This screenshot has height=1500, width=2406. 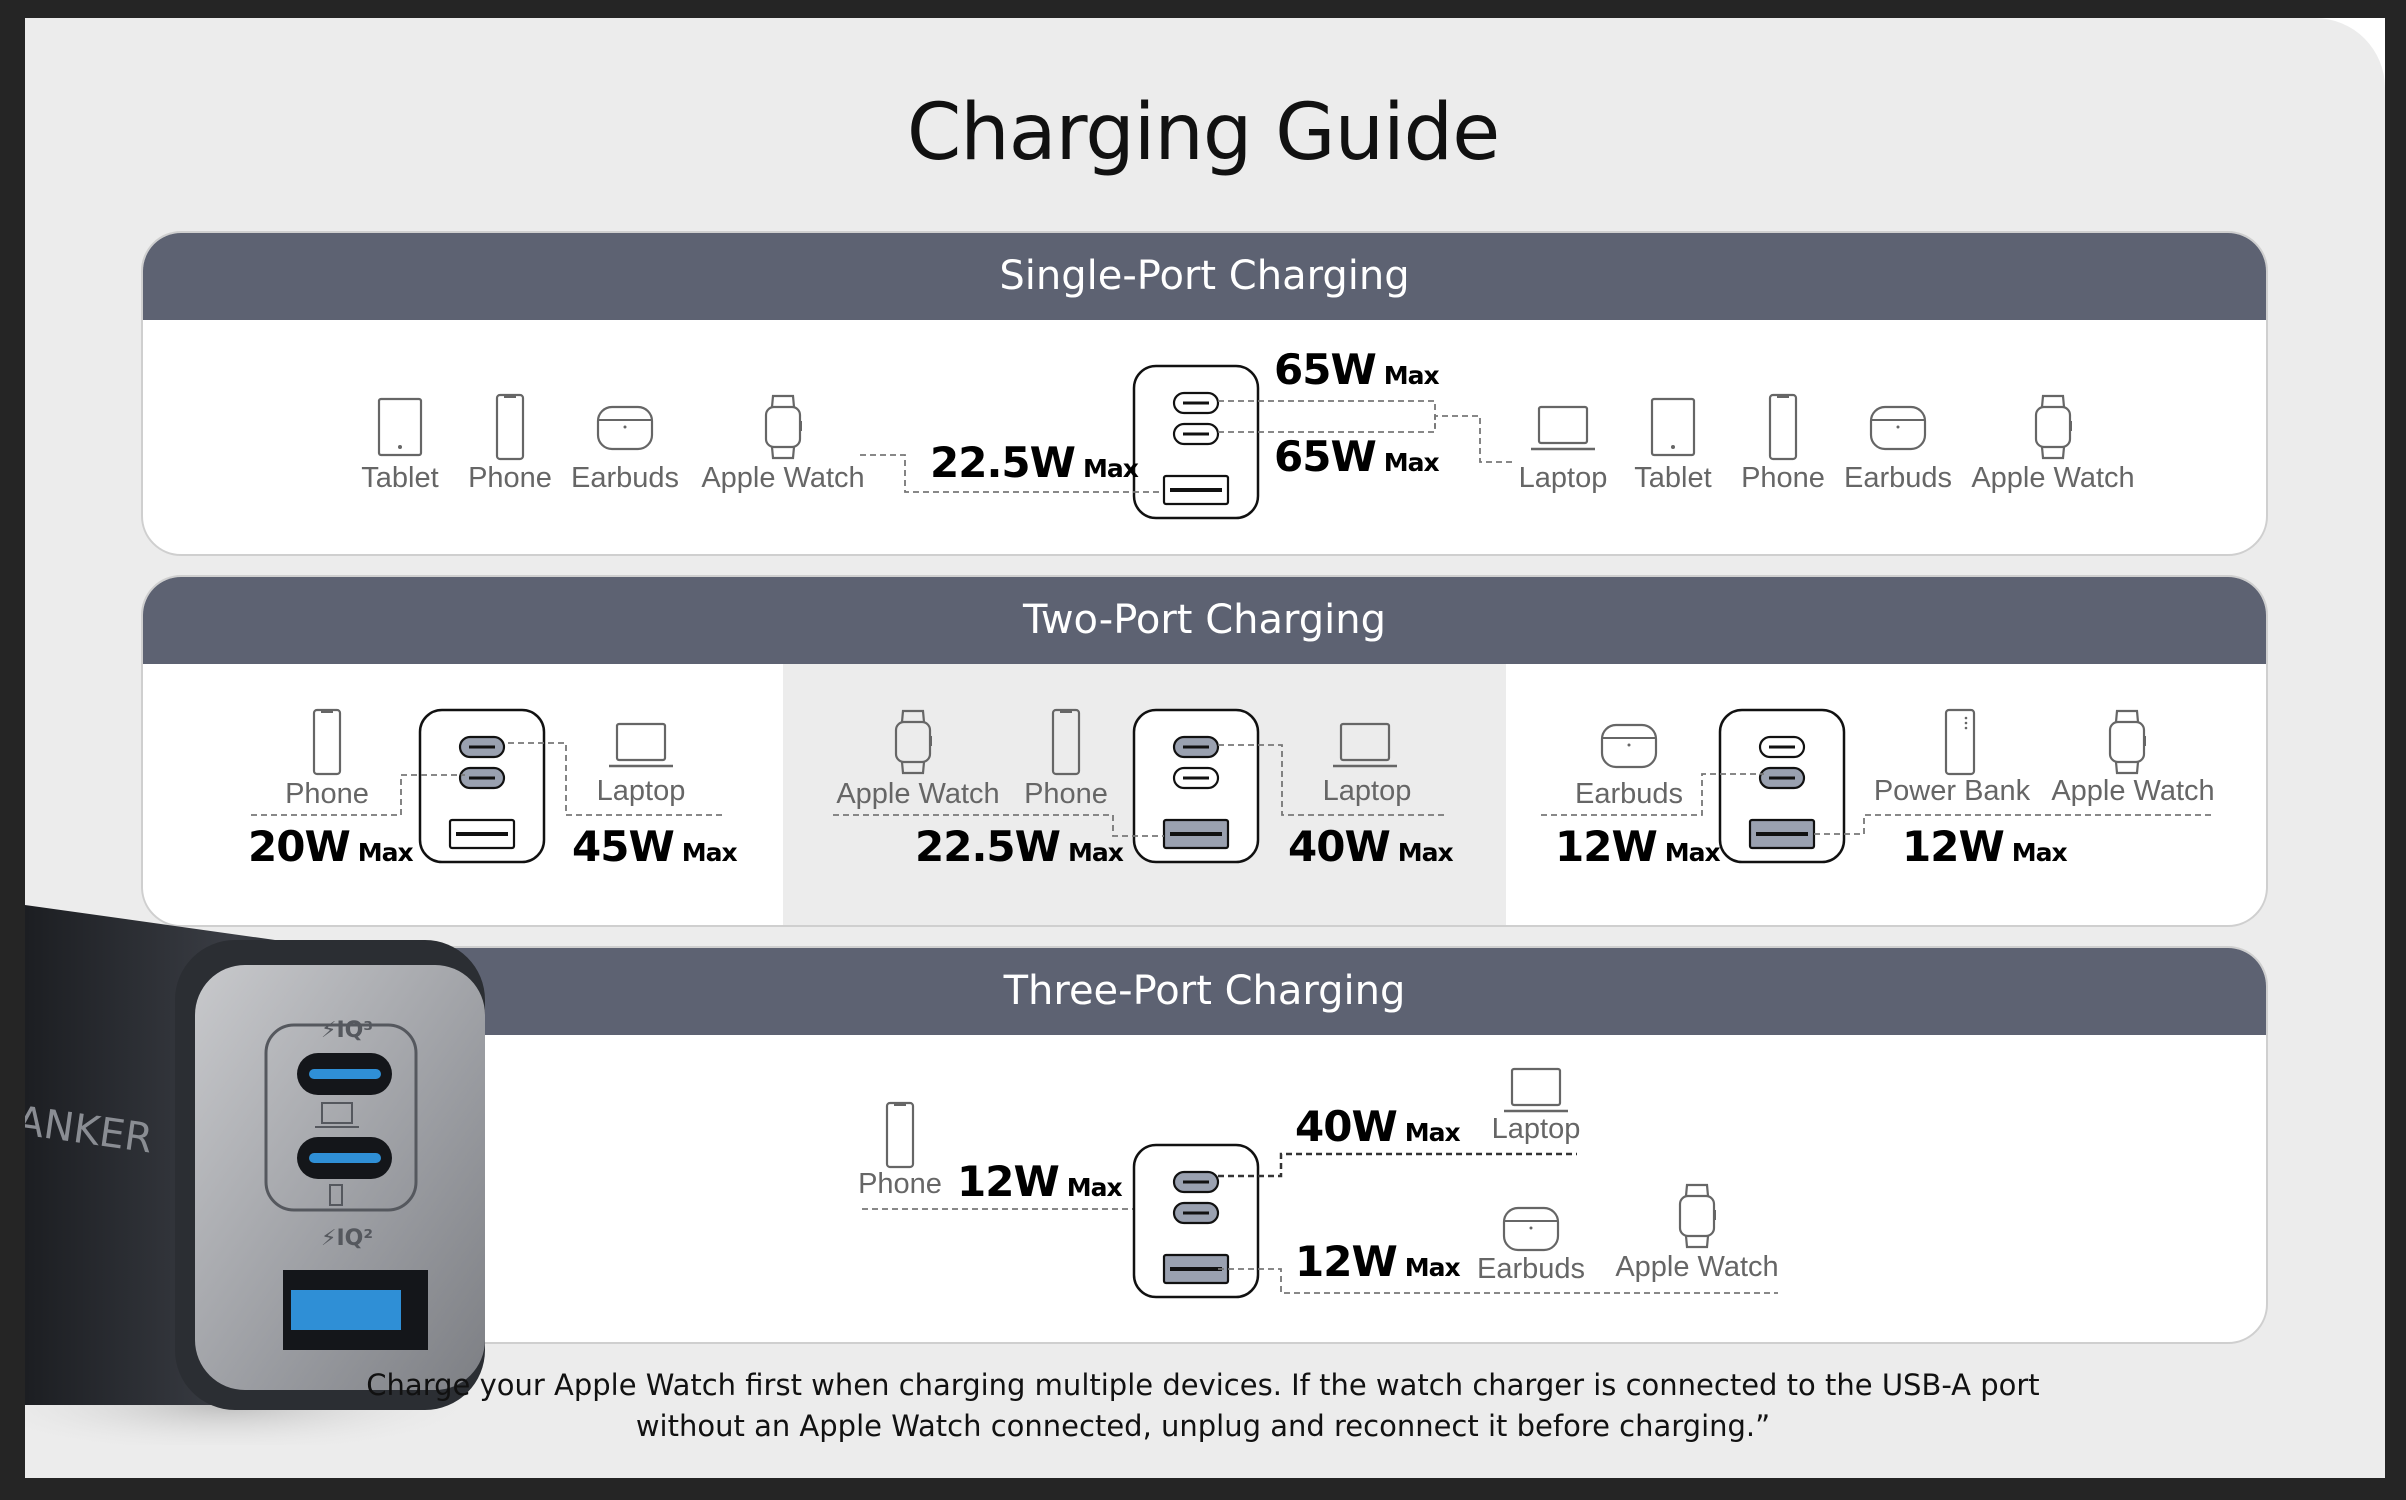 I want to click on two-port-header: Two-Port Charging, so click(x=1204, y=620).